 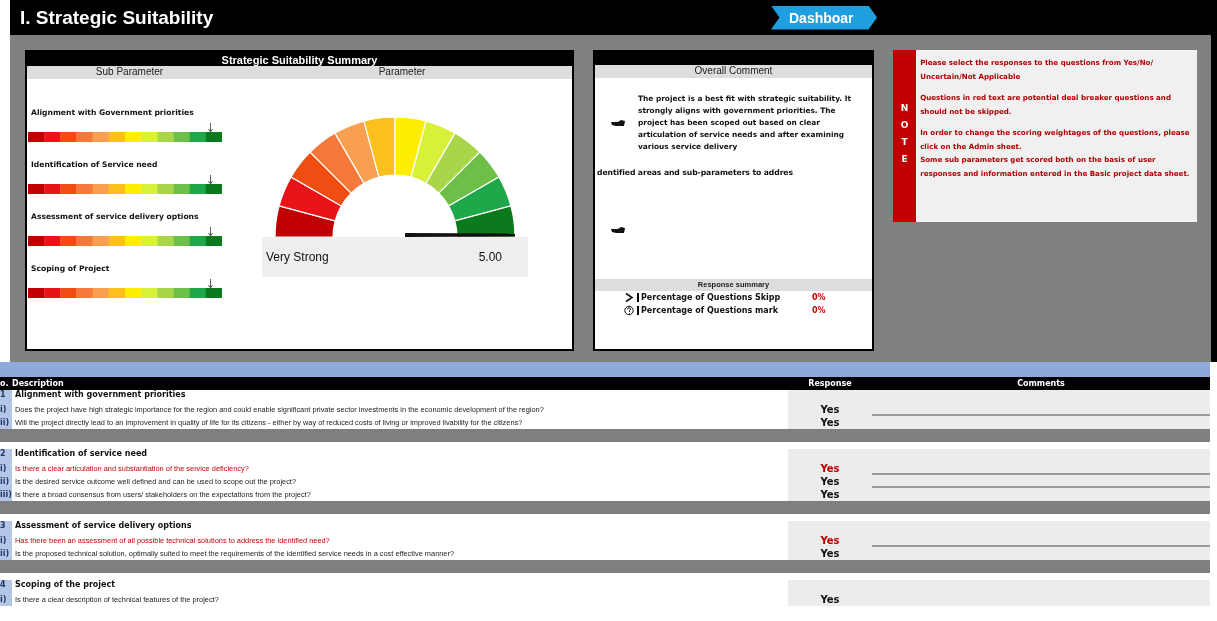 What do you see at coordinates (722, 297) in the screenshot?
I see `summary-label: Percentage of Questions Skipp` at bounding box center [722, 297].